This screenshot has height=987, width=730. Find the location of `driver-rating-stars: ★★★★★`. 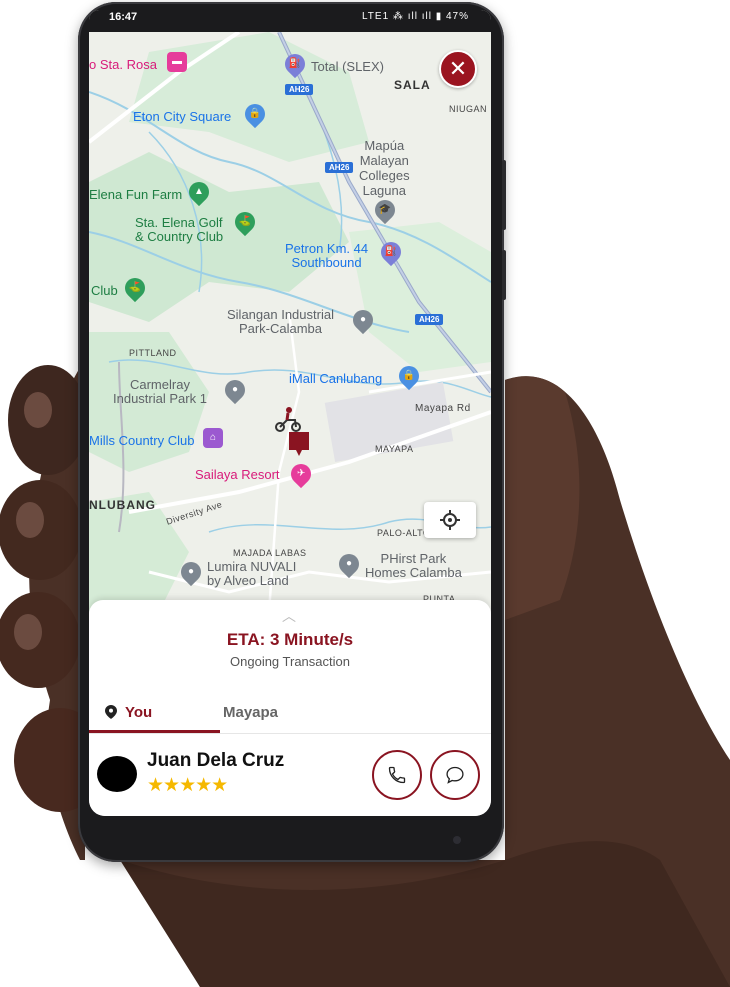

driver-rating-stars: ★★★★★ is located at coordinates (187, 785).